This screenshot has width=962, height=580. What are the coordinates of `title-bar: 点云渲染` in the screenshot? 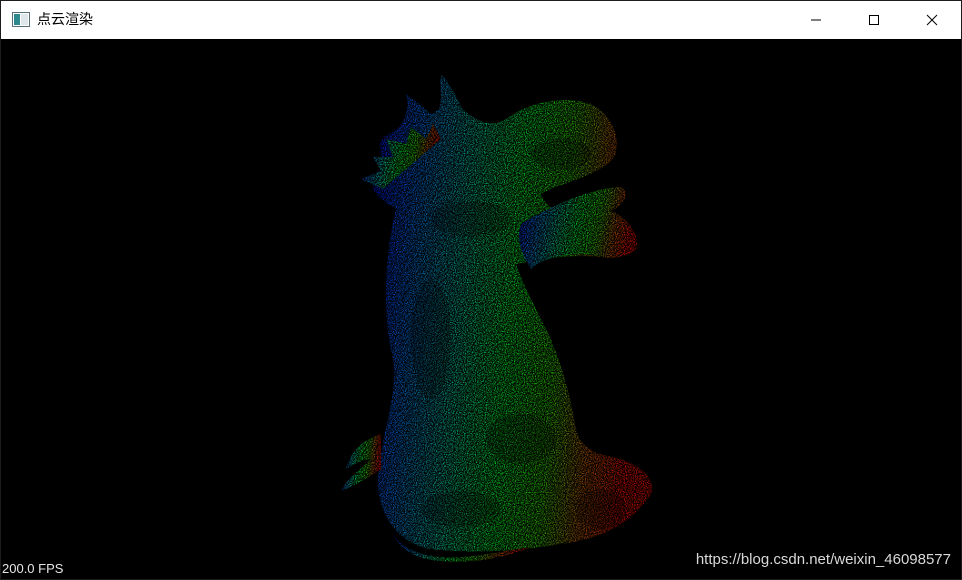 It's located at (481, 20).